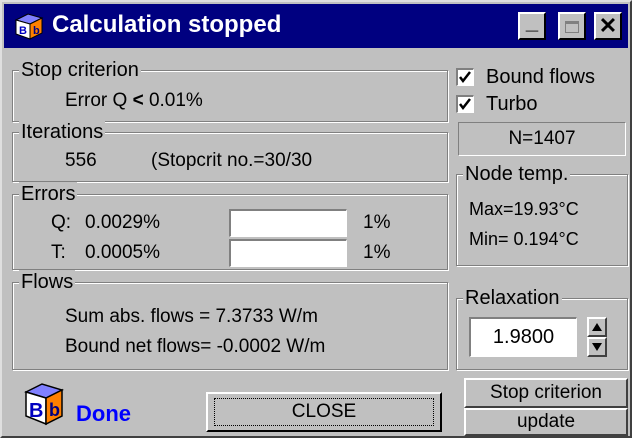 This screenshot has height=438, width=632. I want to click on close-button: CLOSE, so click(324, 412).